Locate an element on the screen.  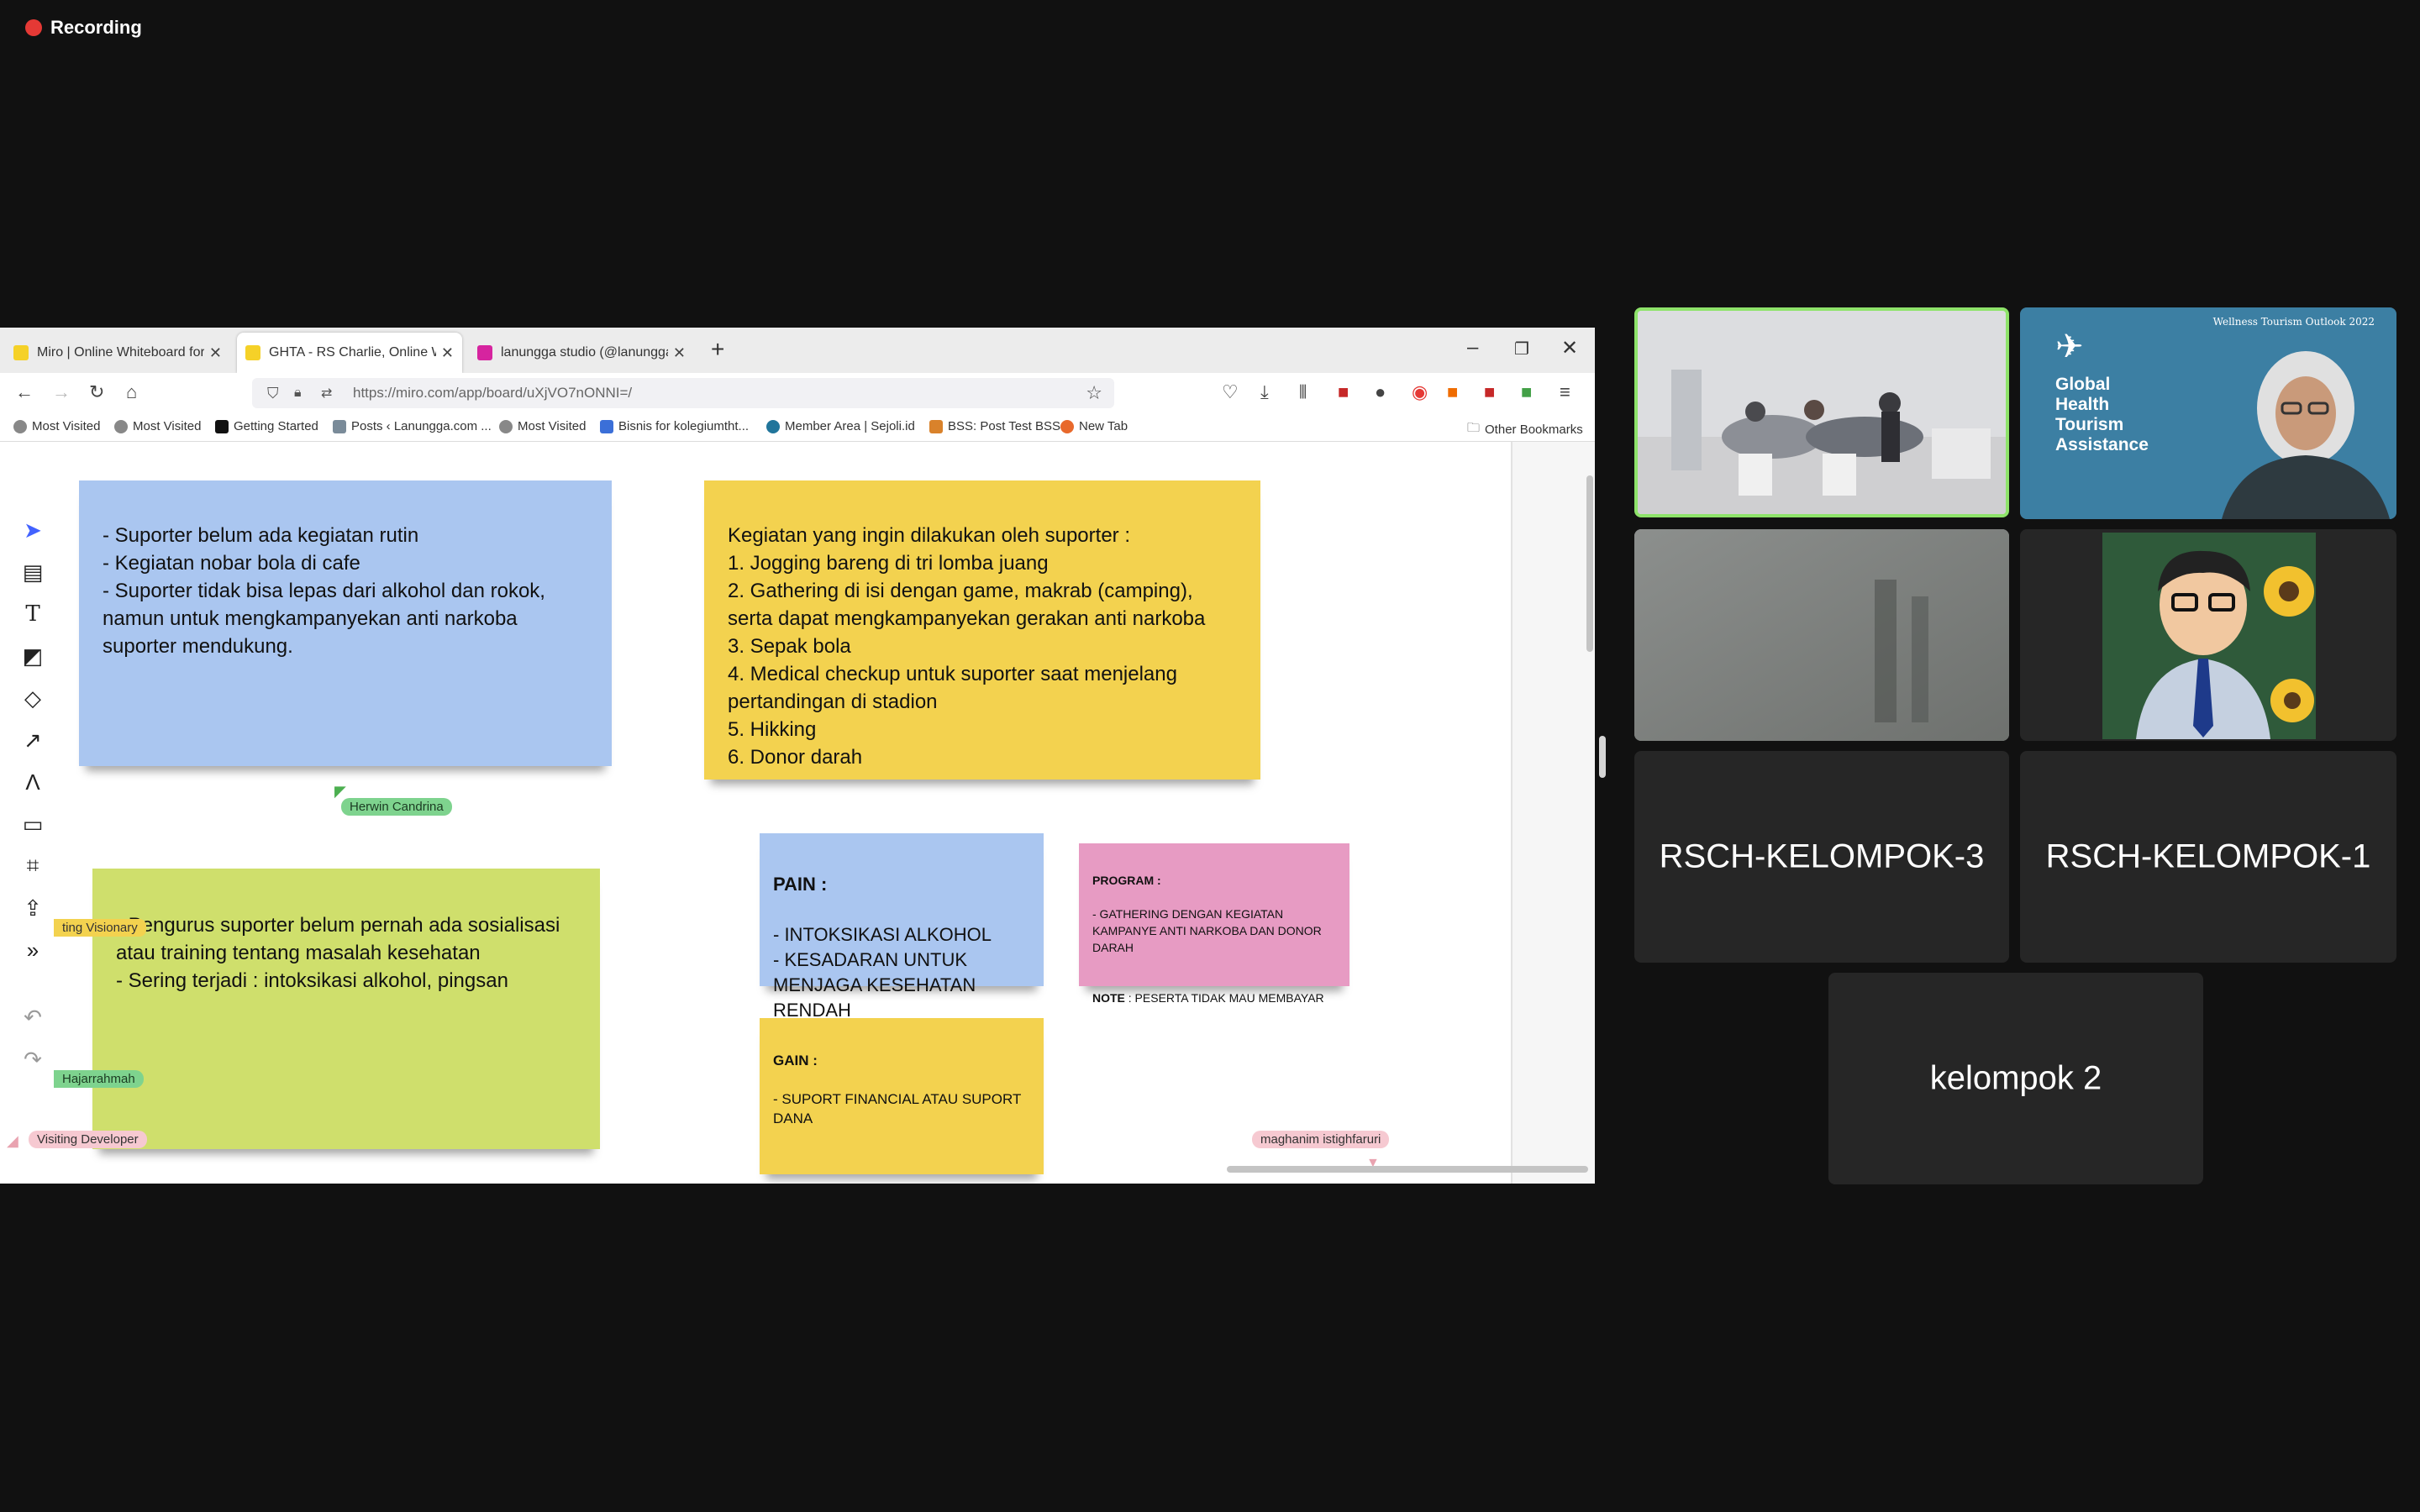
sc-extension-icon: ■ is located at coordinates (1452, 392).